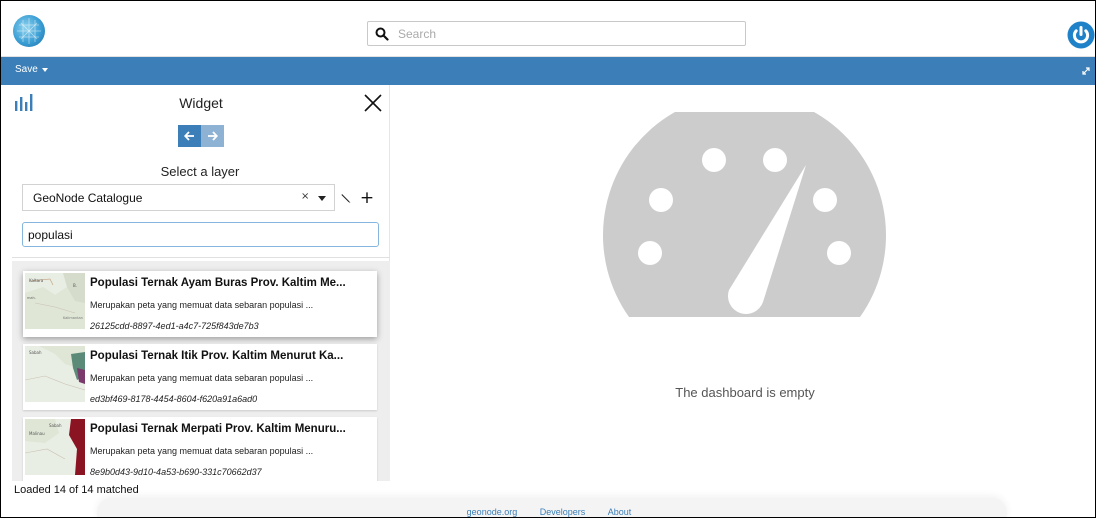 Image resolution: width=1096 pixels, height=518 pixels. Describe the element at coordinates (548, 71) in the screenshot. I see `dashboard-toolbar: Save` at that location.